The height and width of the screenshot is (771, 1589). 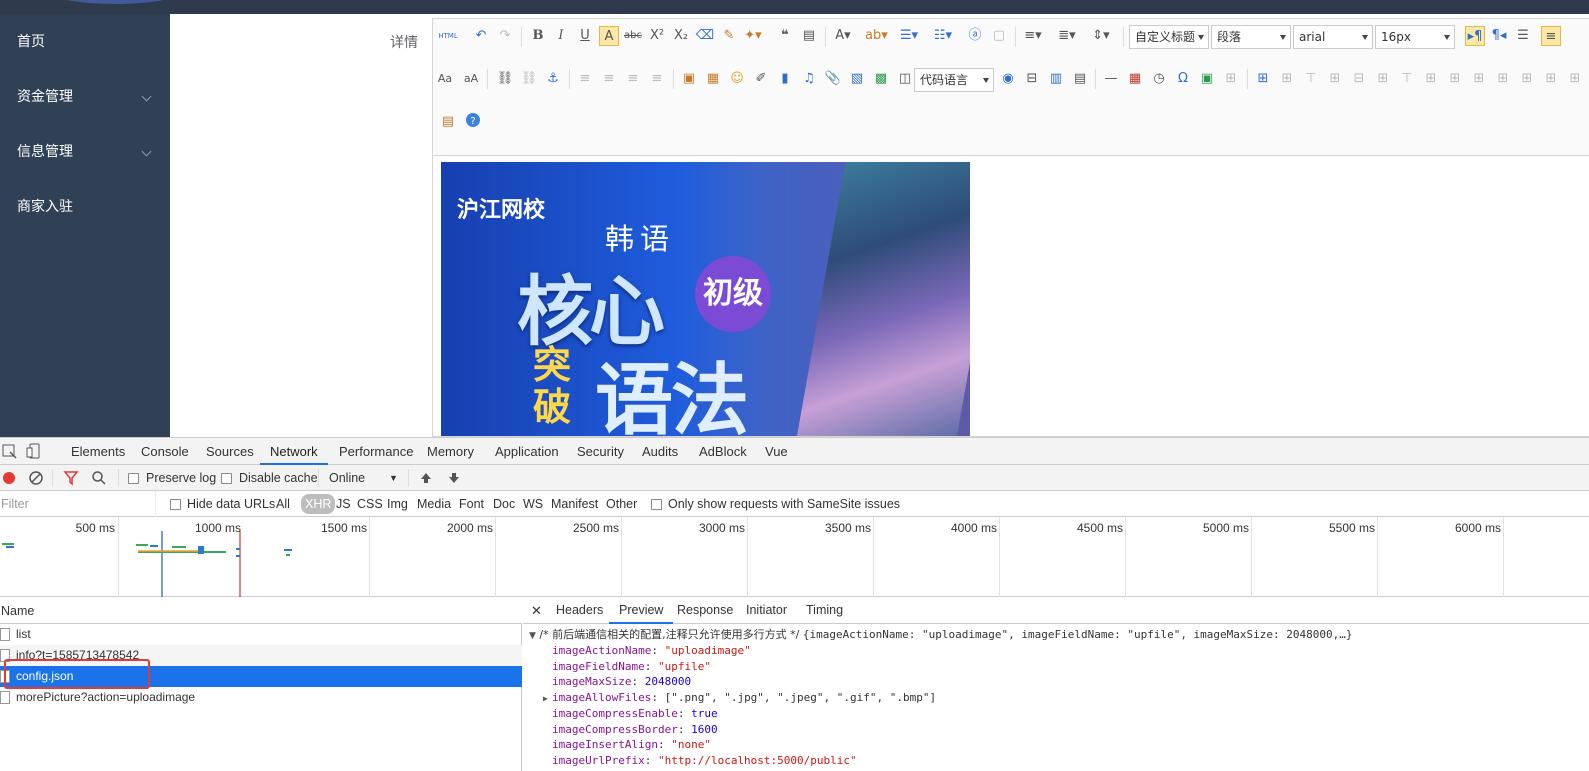 What do you see at coordinates (1359, 79) in the screenshot?
I see `delete-row-icon: ⊟` at bounding box center [1359, 79].